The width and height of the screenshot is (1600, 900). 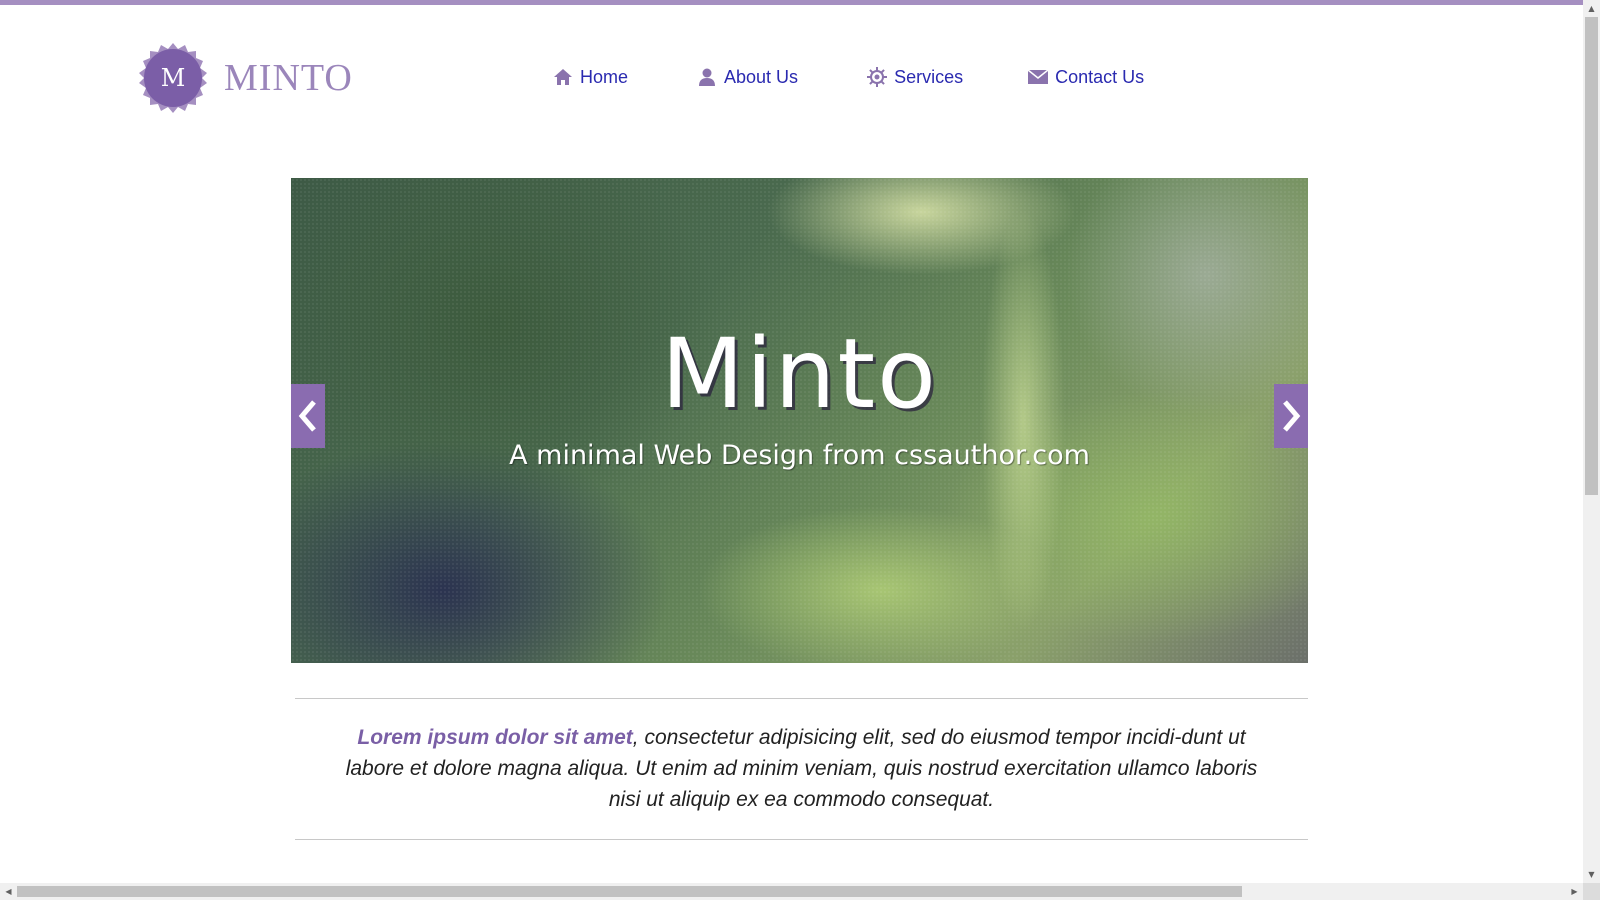 I want to click on nav-item-services: Services, so click(x=914, y=77).